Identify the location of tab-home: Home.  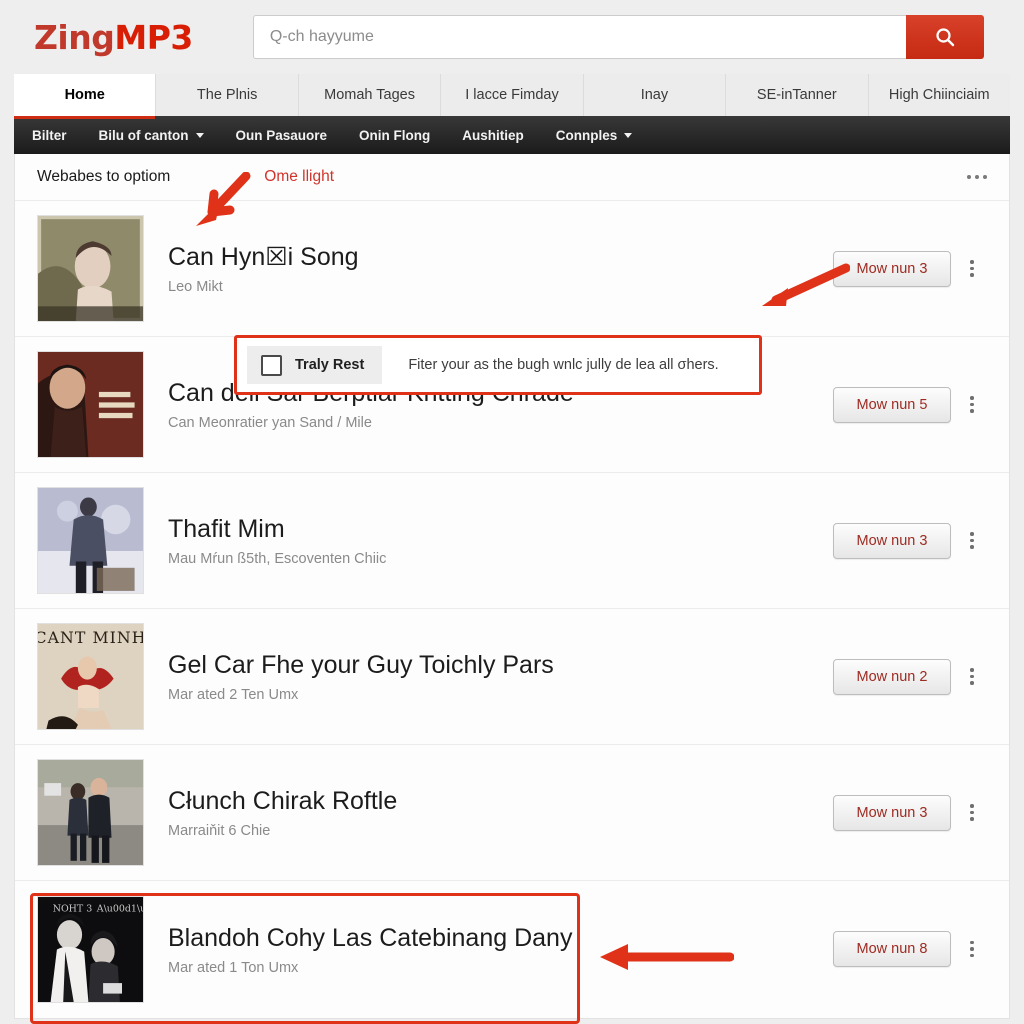
(85, 96).